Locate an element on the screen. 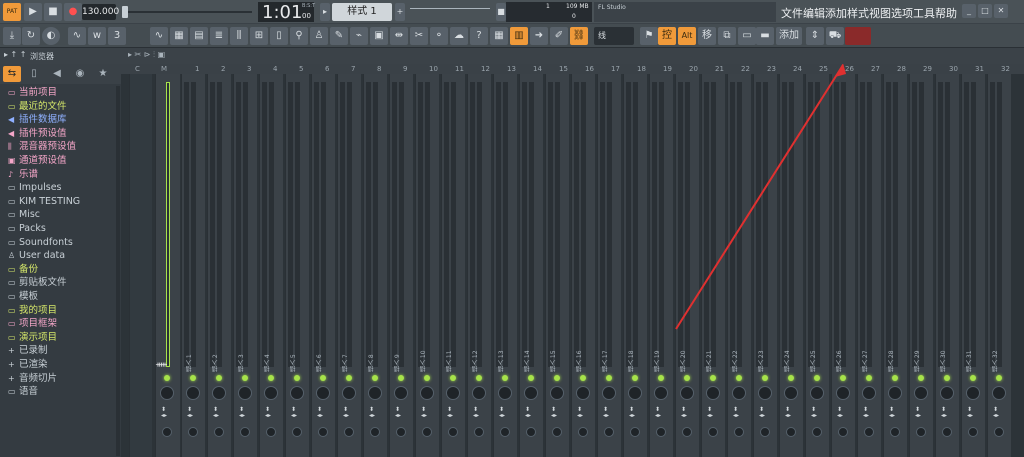 This screenshot has width=1024, height=457. record-settings-button is located at coordinates (858, 36).